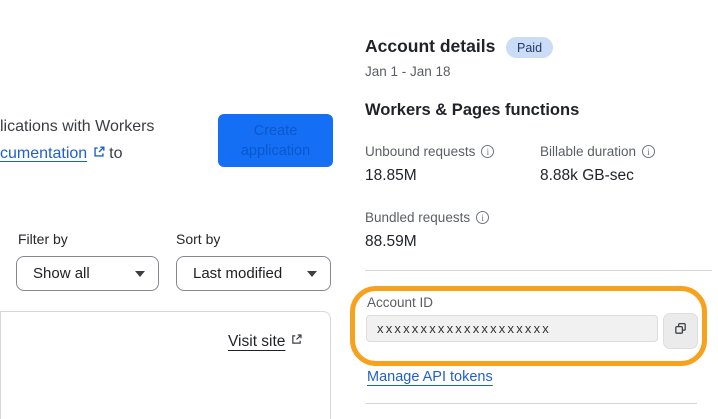 This screenshot has height=419, width=718. I want to click on visit-site: Visit site, so click(267, 342).